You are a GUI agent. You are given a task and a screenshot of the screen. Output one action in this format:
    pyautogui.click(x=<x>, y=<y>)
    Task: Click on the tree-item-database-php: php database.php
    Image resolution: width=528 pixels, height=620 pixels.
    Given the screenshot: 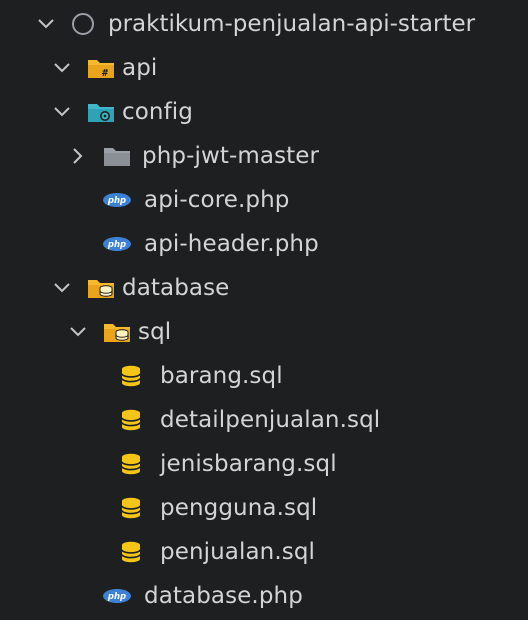 What is the action you would take?
    pyautogui.click(x=264, y=596)
    